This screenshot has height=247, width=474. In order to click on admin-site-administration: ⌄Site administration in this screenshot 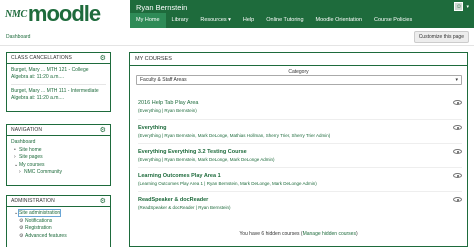, I will do `click(58, 213)`.